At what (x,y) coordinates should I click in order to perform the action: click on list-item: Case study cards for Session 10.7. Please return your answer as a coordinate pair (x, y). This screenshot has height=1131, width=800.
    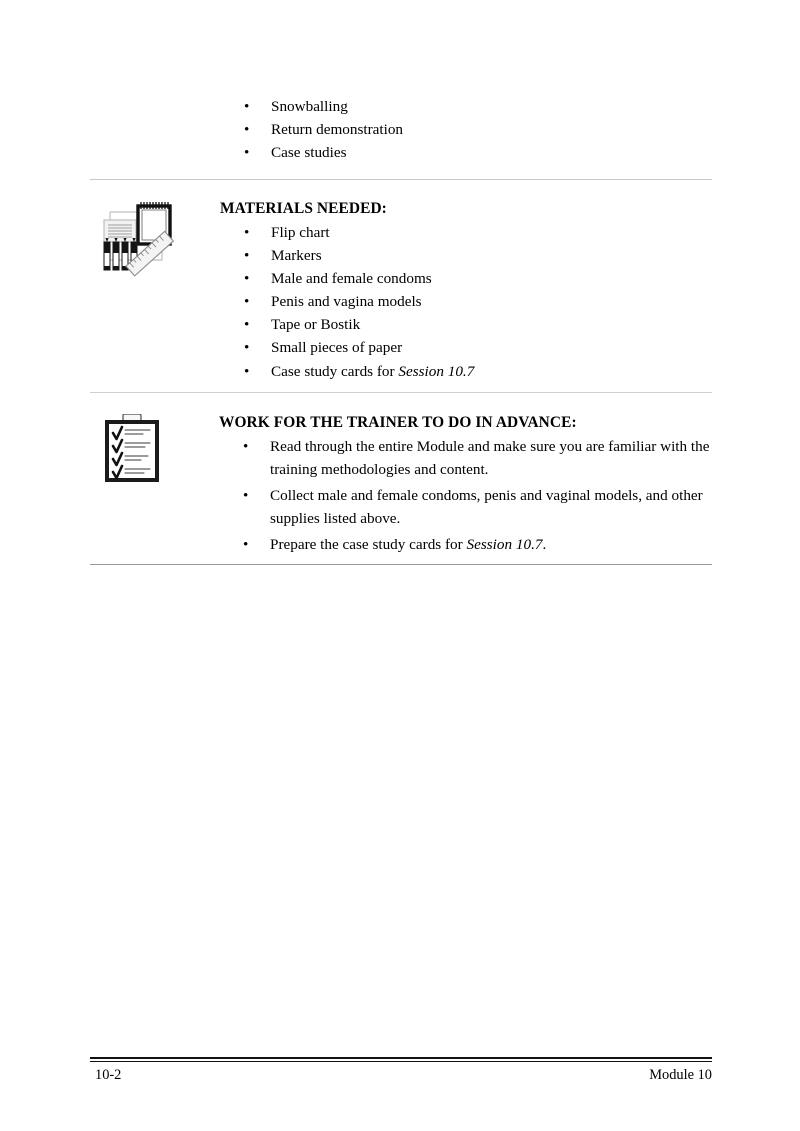
    Looking at the image, I should click on (466, 372).